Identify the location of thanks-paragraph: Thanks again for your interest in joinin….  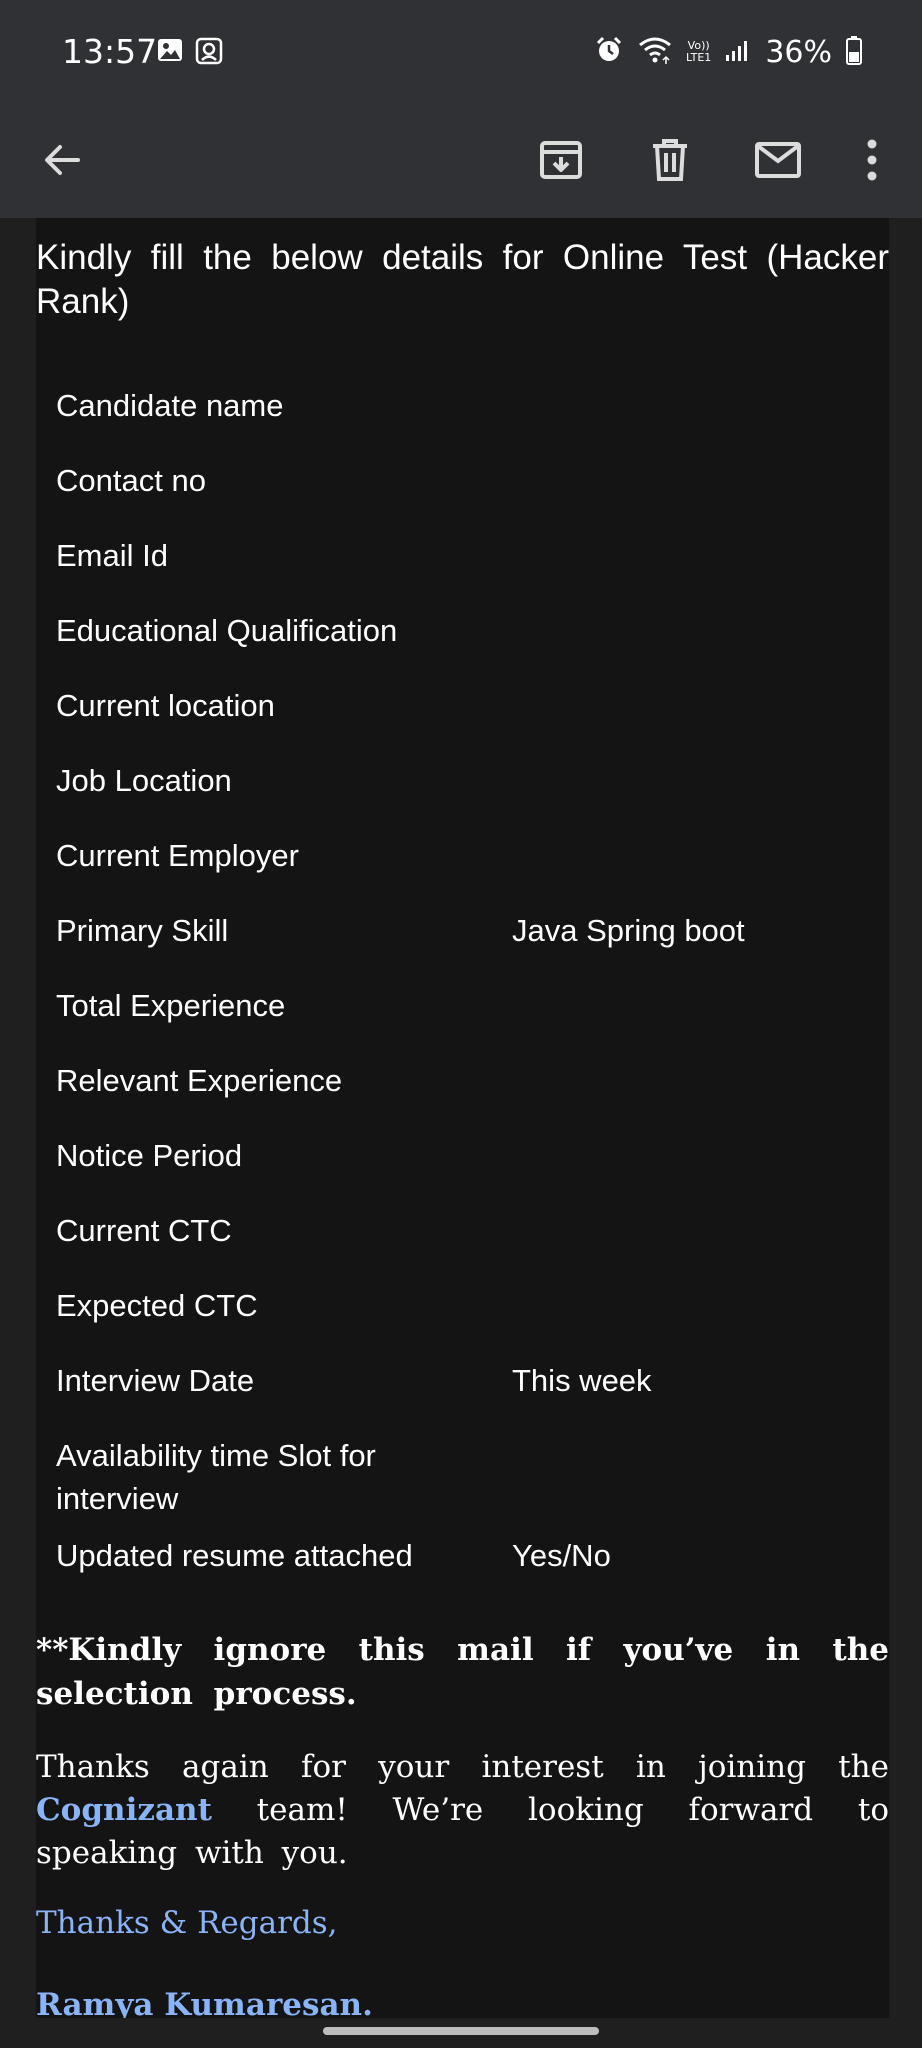
(462, 1810).